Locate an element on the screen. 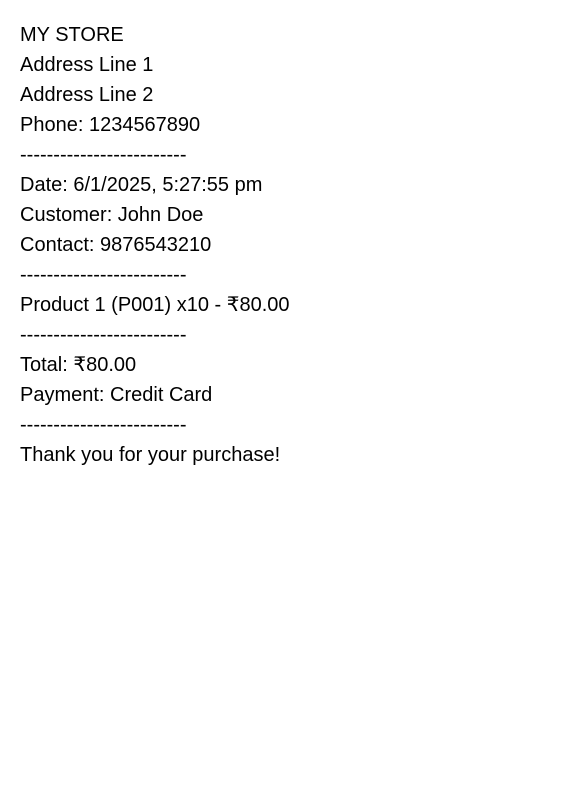 This screenshot has height=800, width=576. address-line-1: Address Line 1 is located at coordinates (87, 65).